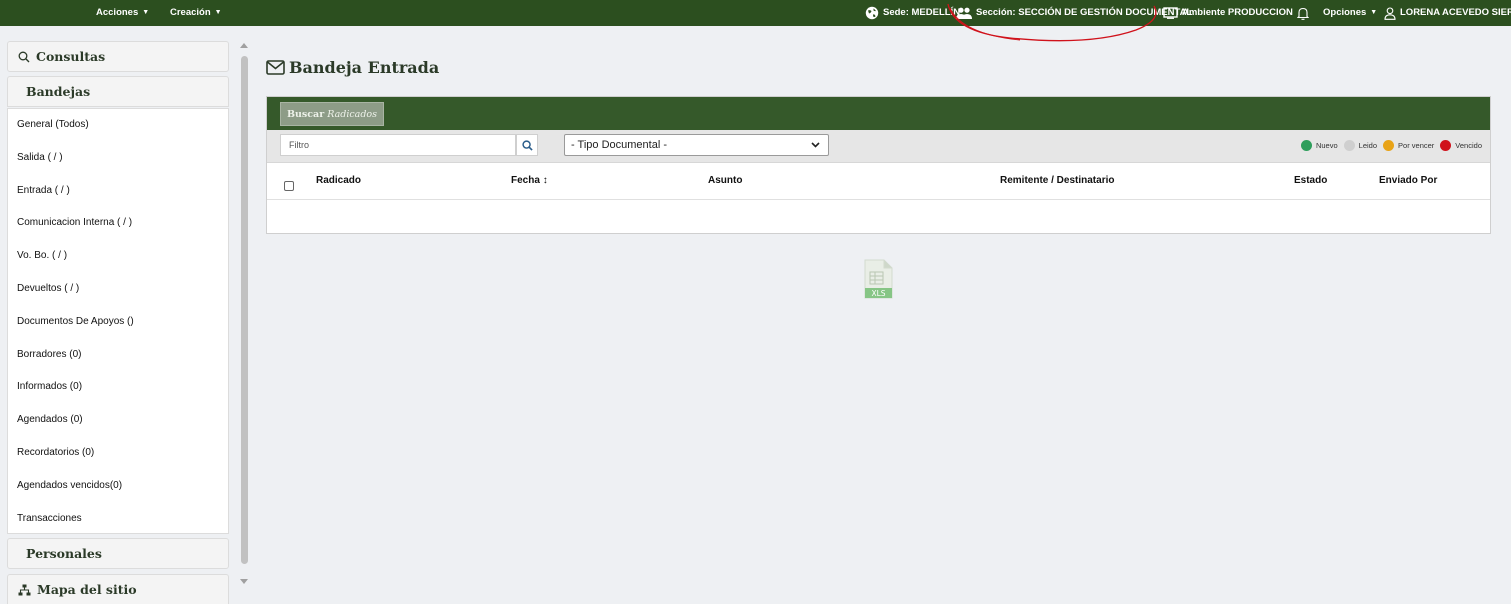 The height and width of the screenshot is (604, 1511). I want to click on mapa-sitio-panel-header: Mapa del sitio, so click(118, 589).